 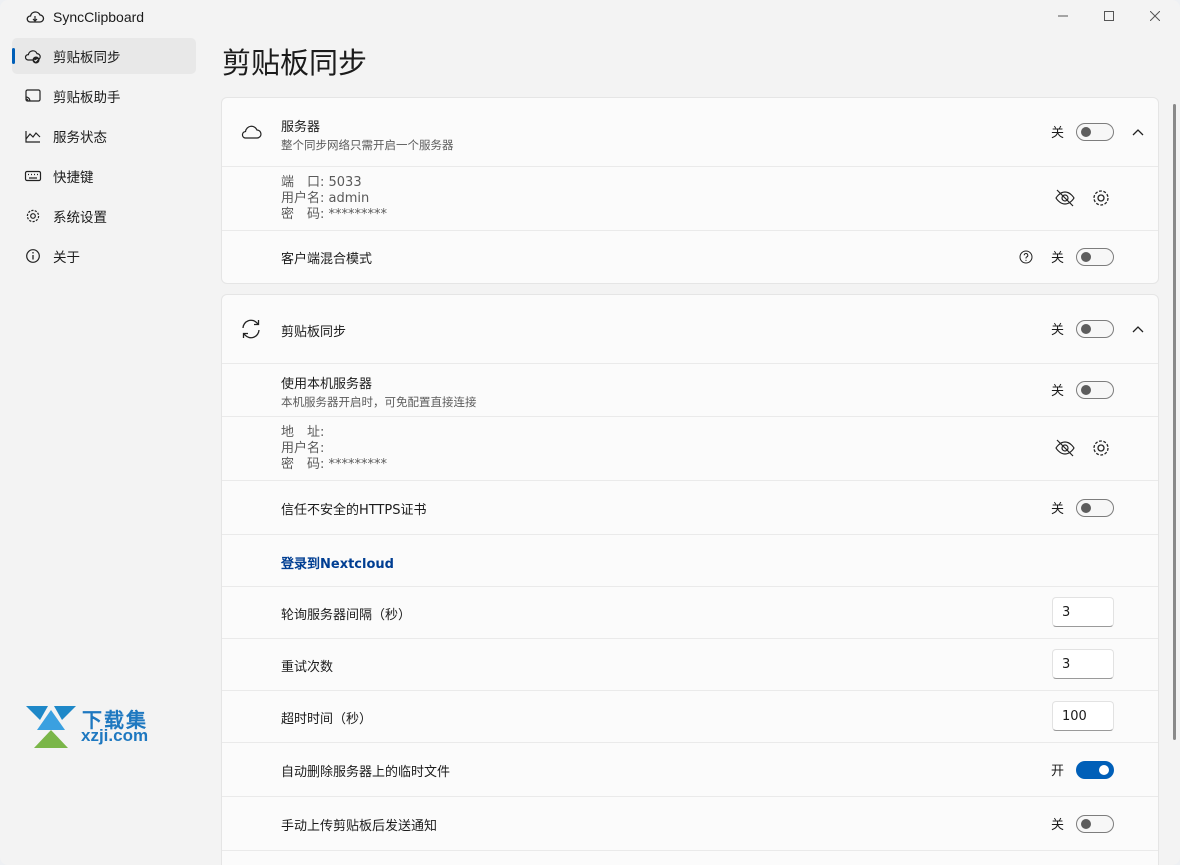 What do you see at coordinates (251, 329) in the screenshot?
I see `sync-icon` at bounding box center [251, 329].